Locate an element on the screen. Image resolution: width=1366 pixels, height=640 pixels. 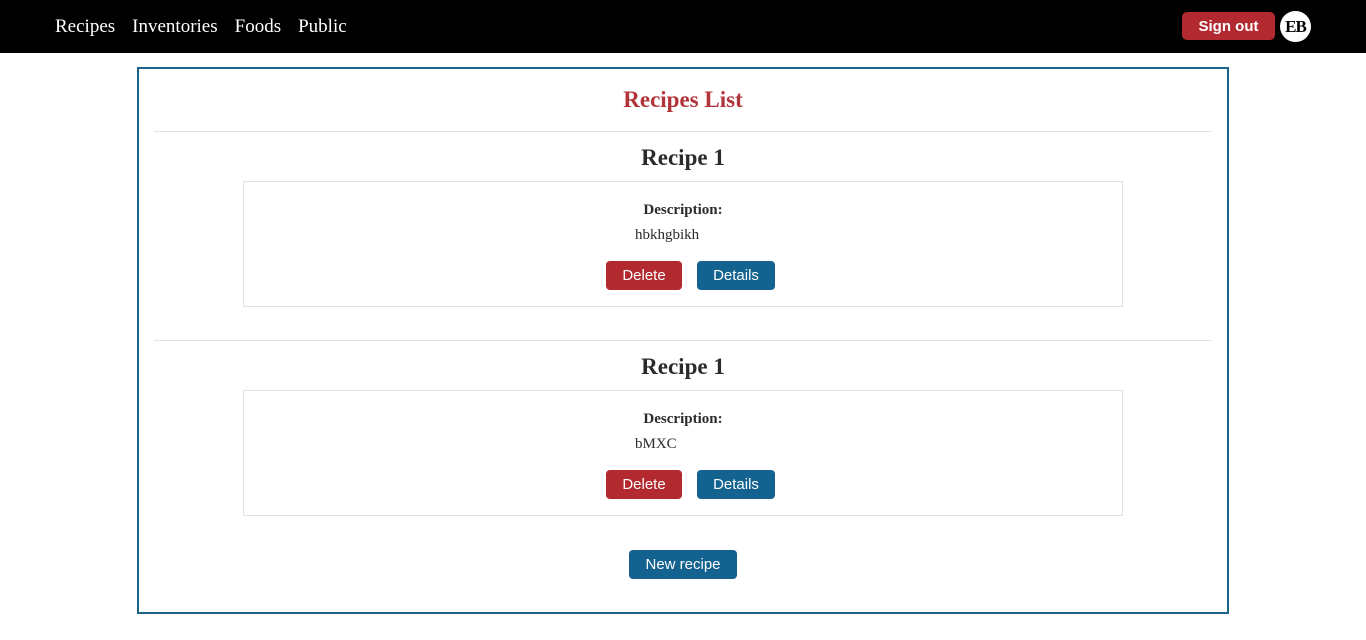
nav-links: Recipes Inventories Foods Public is located at coordinates (209, 26).